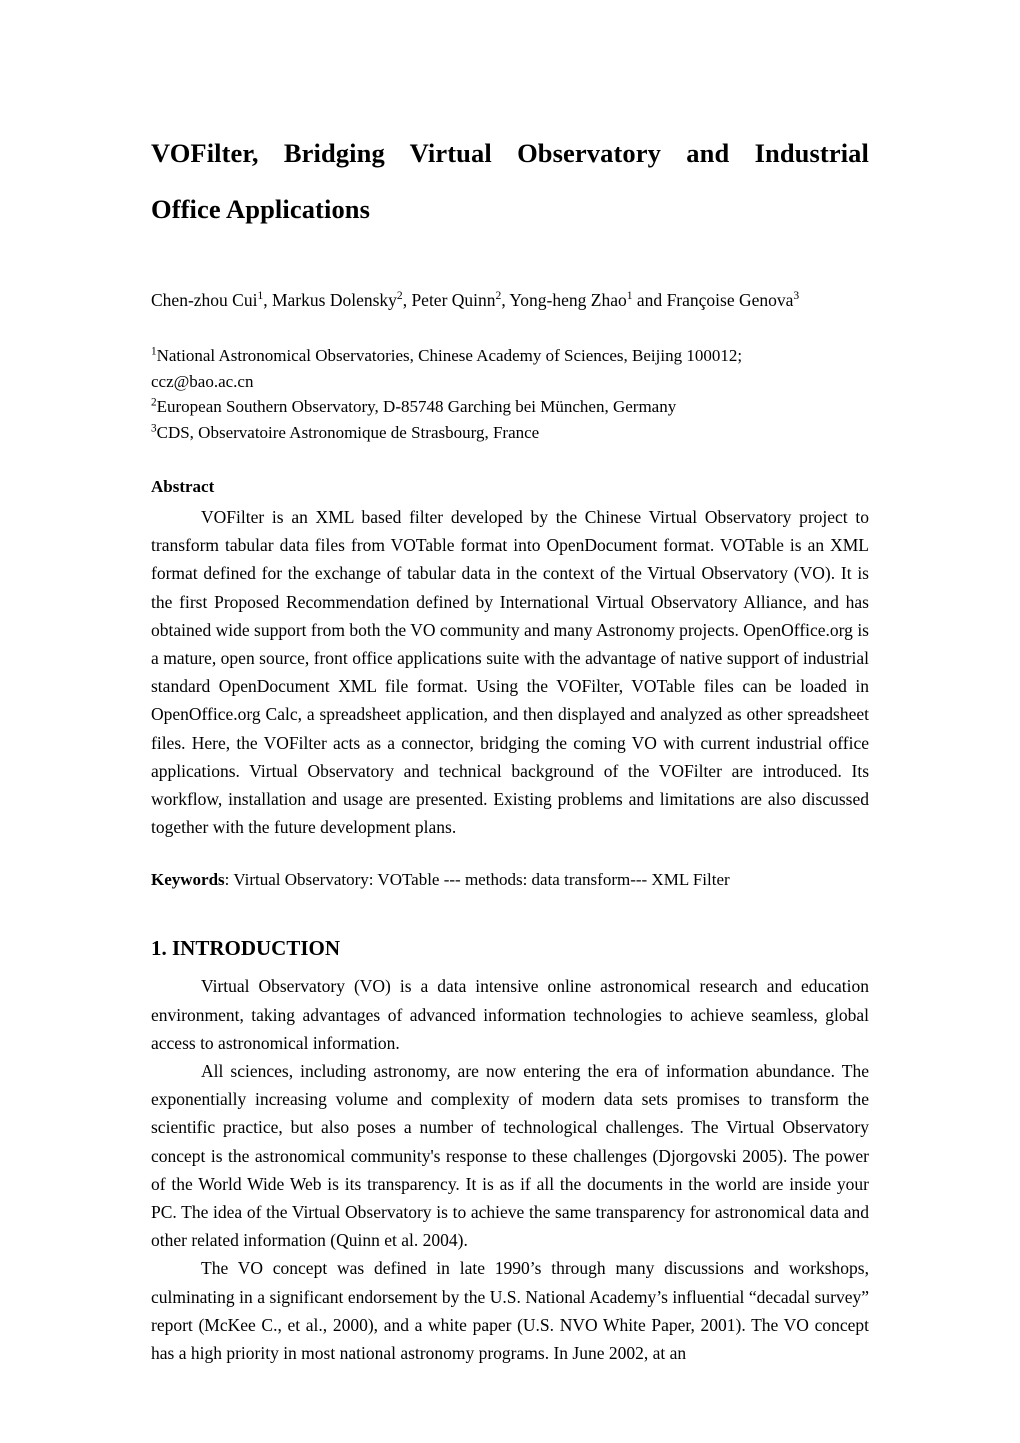 This screenshot has height=1443, width=1020. I want to click on keywords-label: Keywords, so click(188, 880).